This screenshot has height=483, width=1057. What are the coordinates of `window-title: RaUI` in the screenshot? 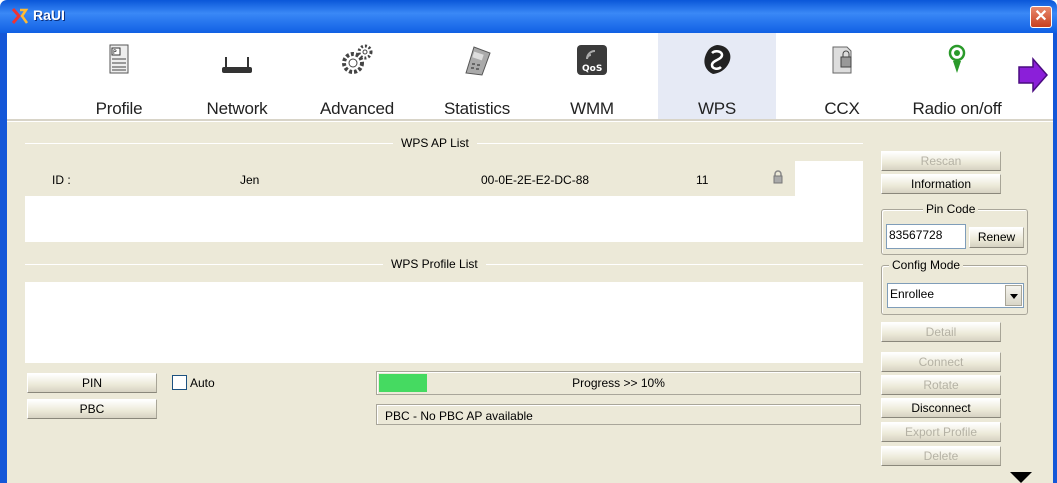 It's located at (49, 15).